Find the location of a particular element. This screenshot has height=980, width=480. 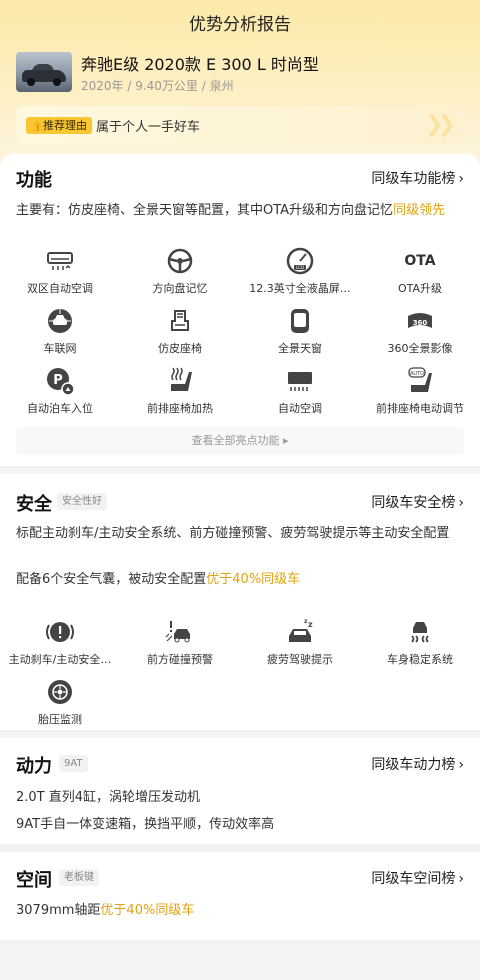

feature-item: 车联网 is located at coordinates (60, 334).